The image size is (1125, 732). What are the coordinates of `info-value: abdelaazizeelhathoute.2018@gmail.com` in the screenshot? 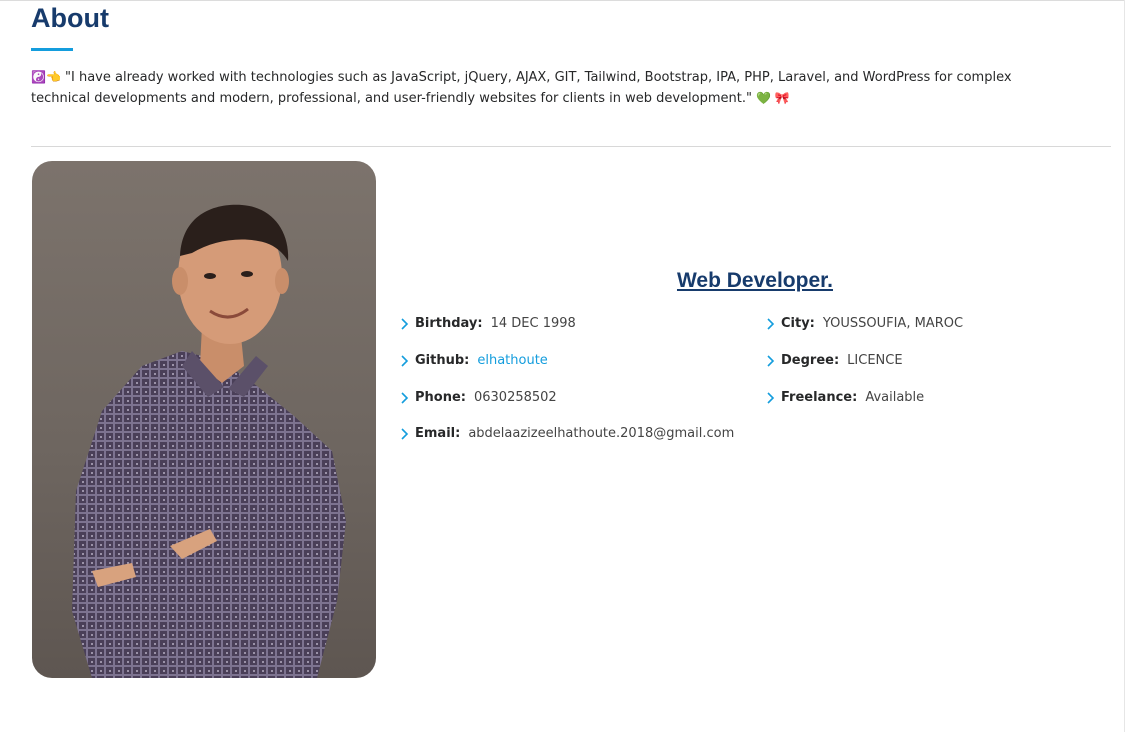 It's located at (601, 433).